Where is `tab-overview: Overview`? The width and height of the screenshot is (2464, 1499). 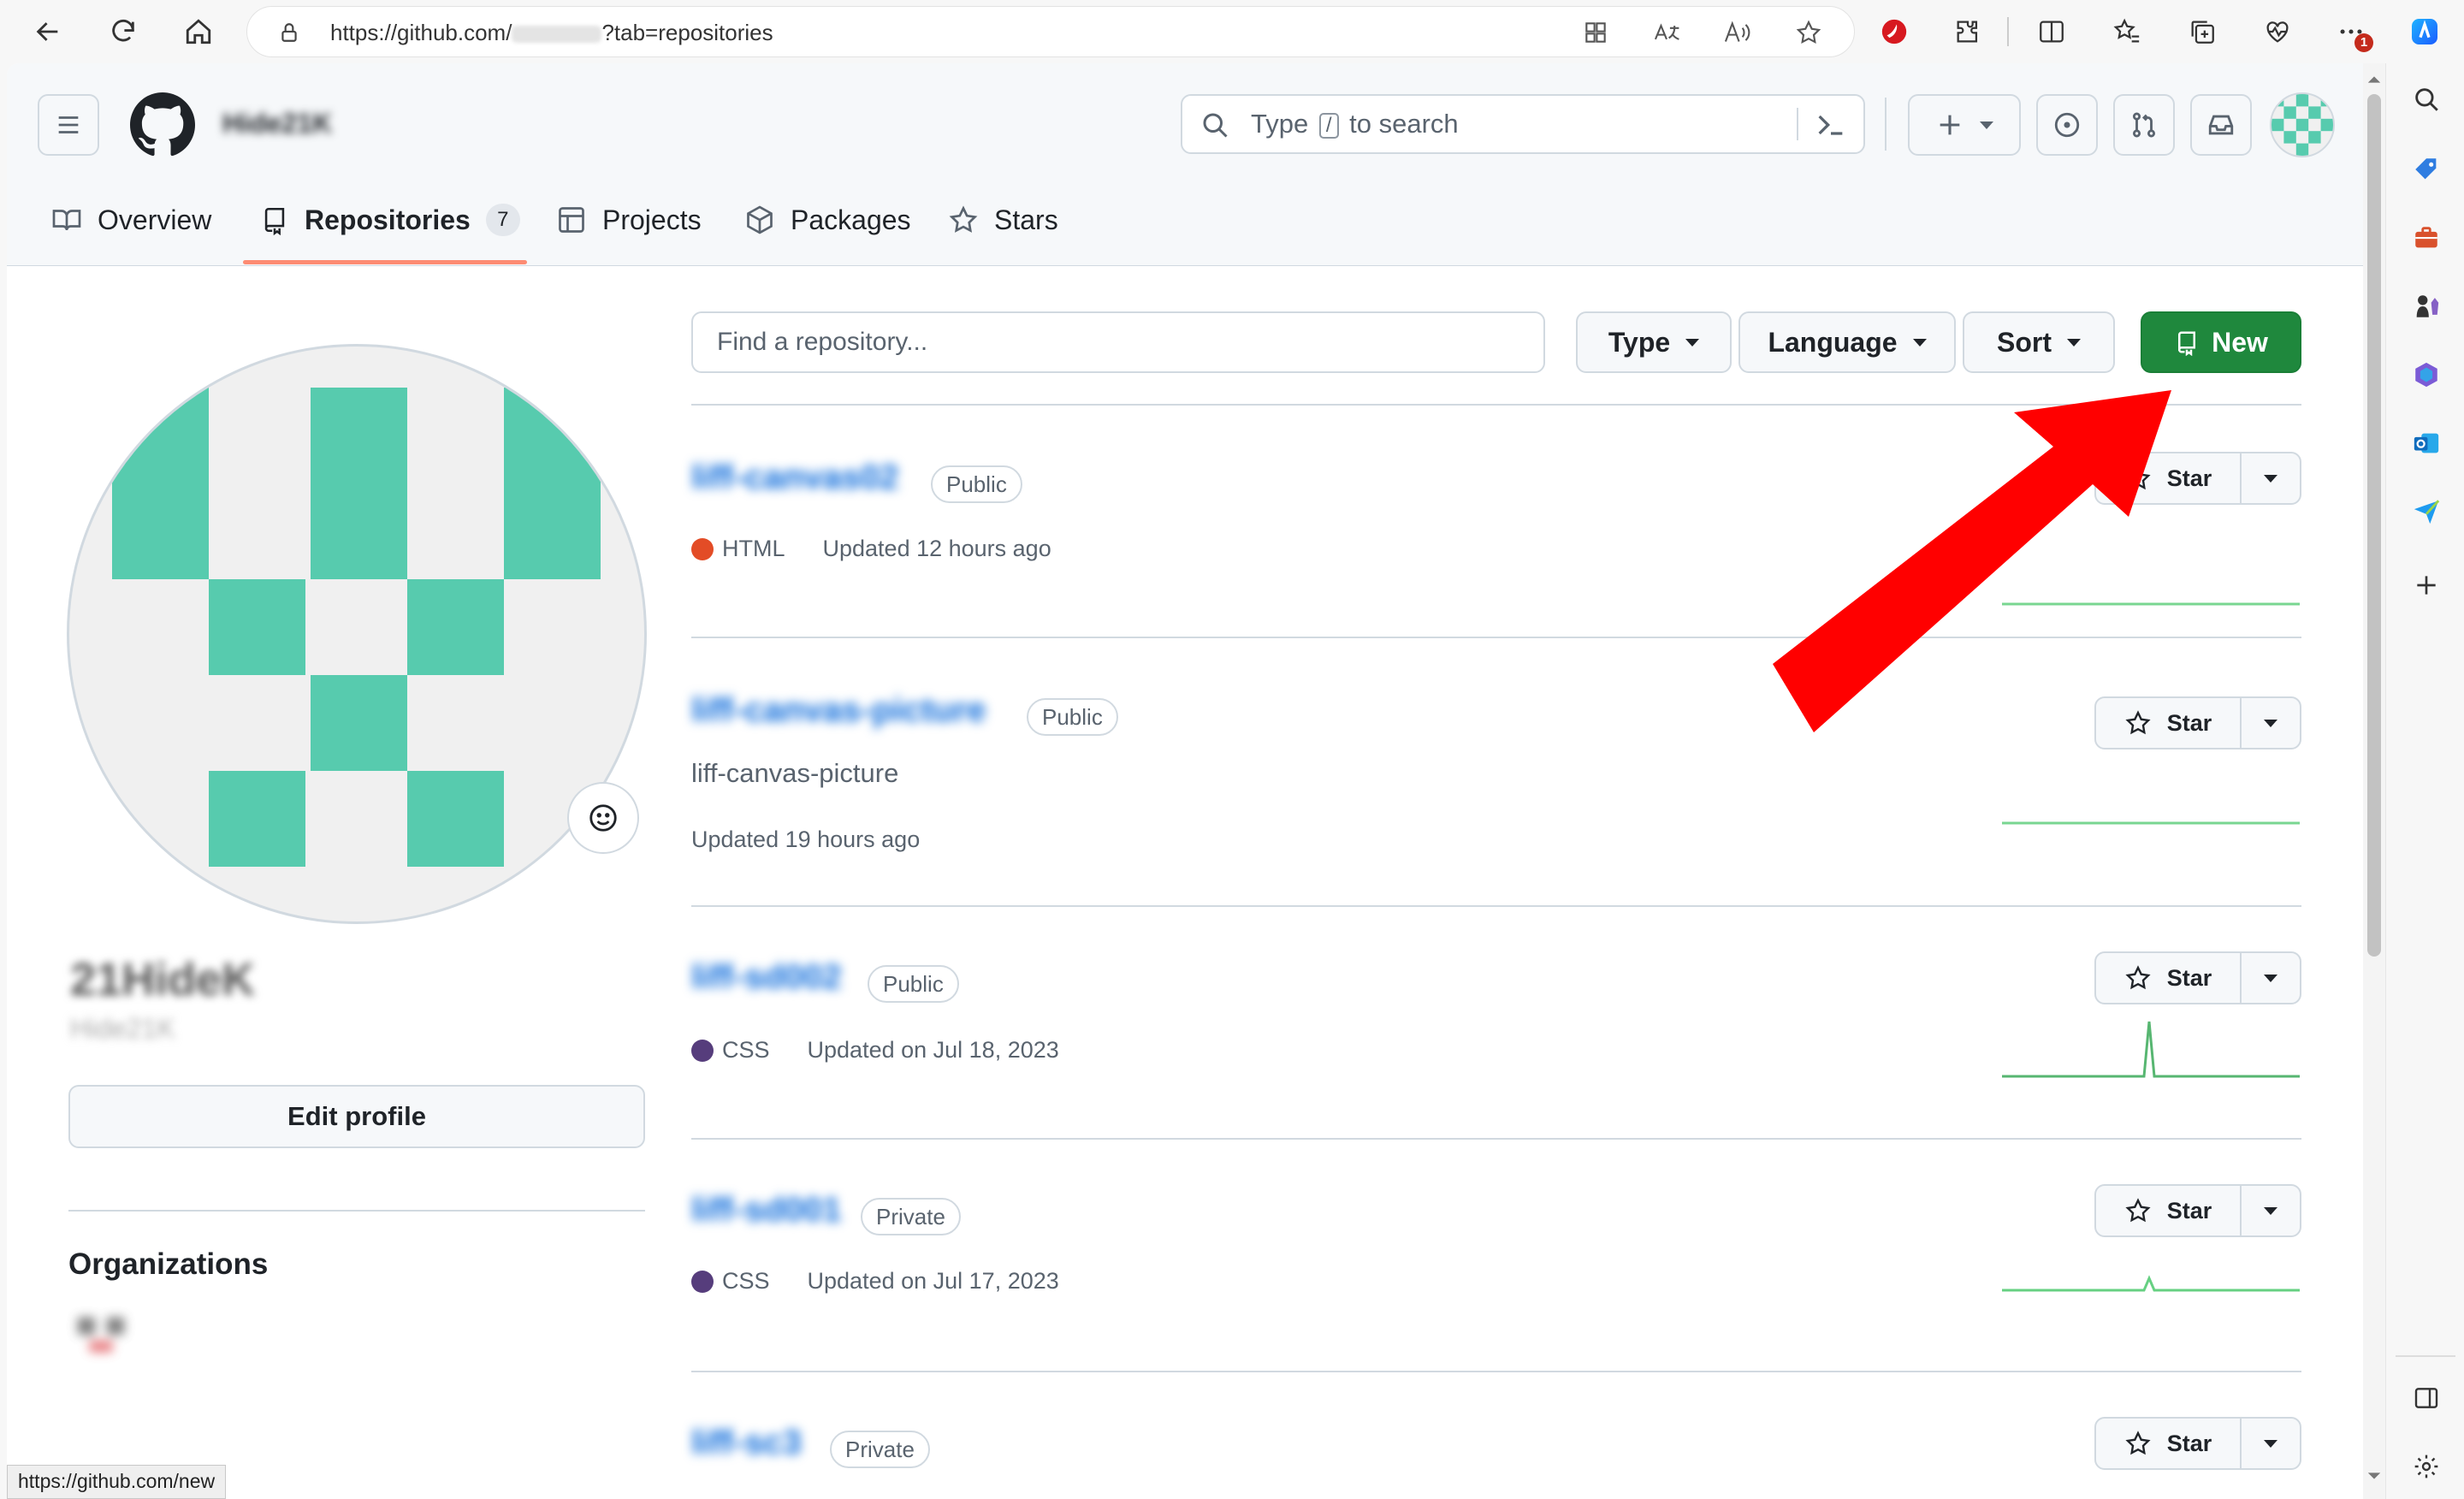 tab-overview: Overview is located at coordinates (131, 220).